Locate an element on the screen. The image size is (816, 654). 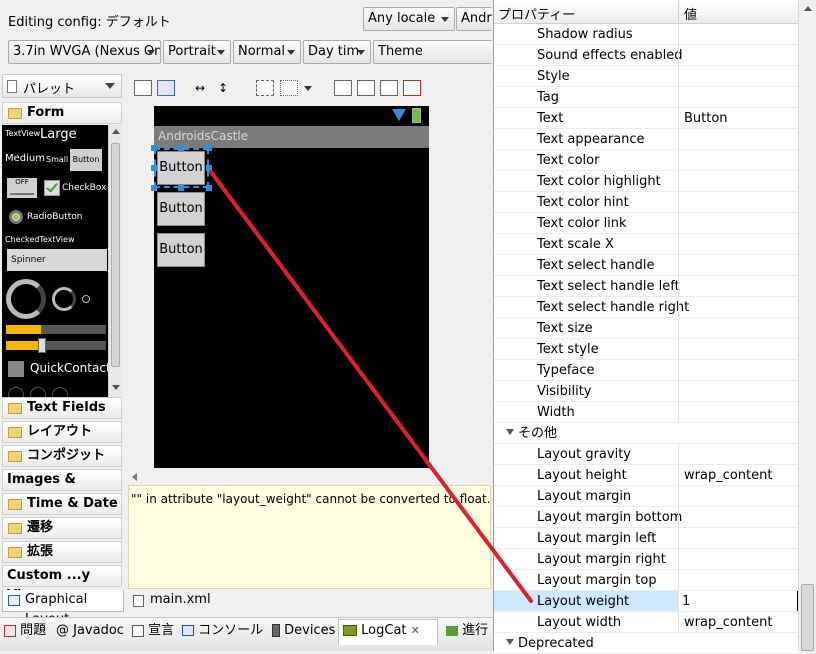
tab-problems: 問題 is located at coordinates (25, 633).